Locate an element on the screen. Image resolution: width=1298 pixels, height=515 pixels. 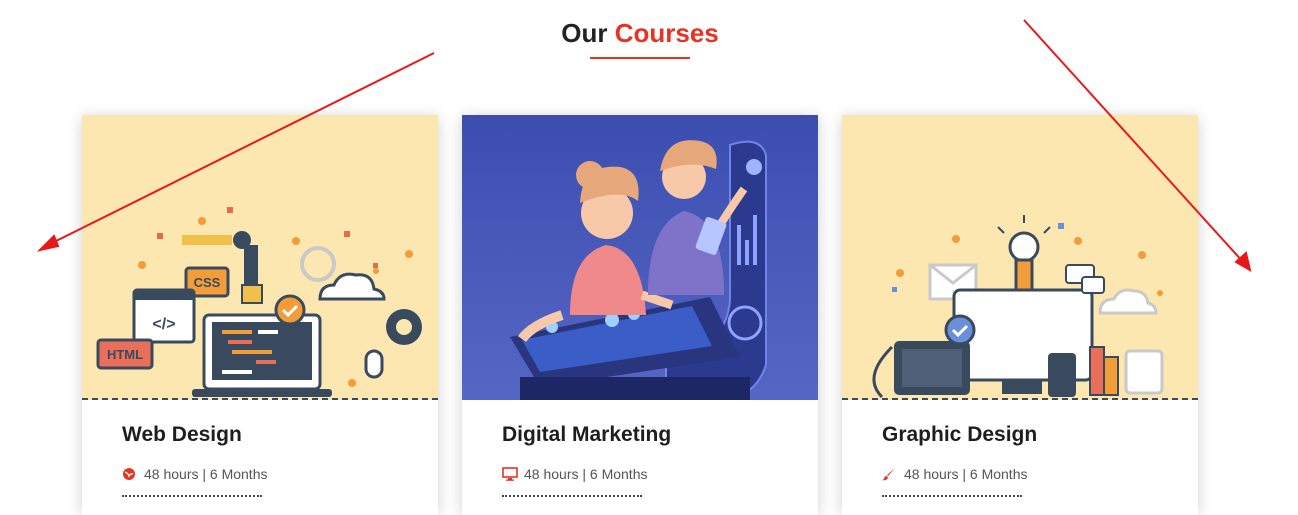
html-tag-label: HTML is located at coordinates (125, 354).